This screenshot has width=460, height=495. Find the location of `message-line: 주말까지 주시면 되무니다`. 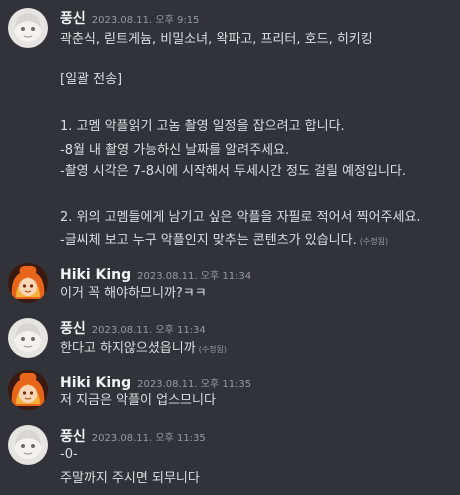

message-line: 주말까지 주시면 되무니다 is located at coordinates (130, 478).